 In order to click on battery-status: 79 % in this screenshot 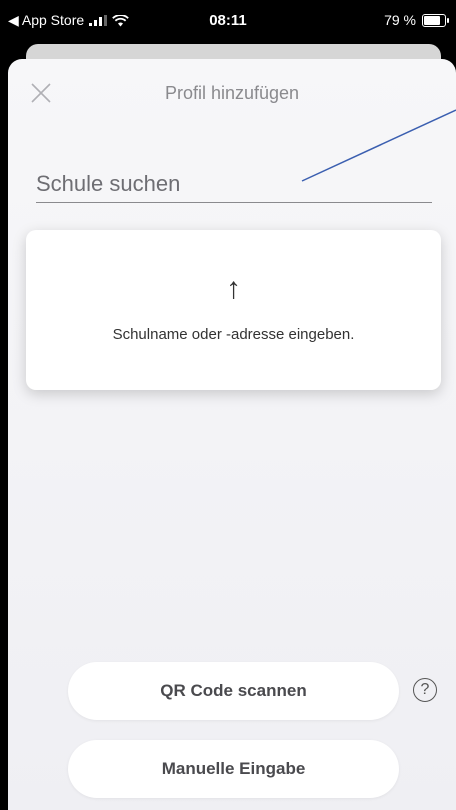, I will do `click(416, 20)`.